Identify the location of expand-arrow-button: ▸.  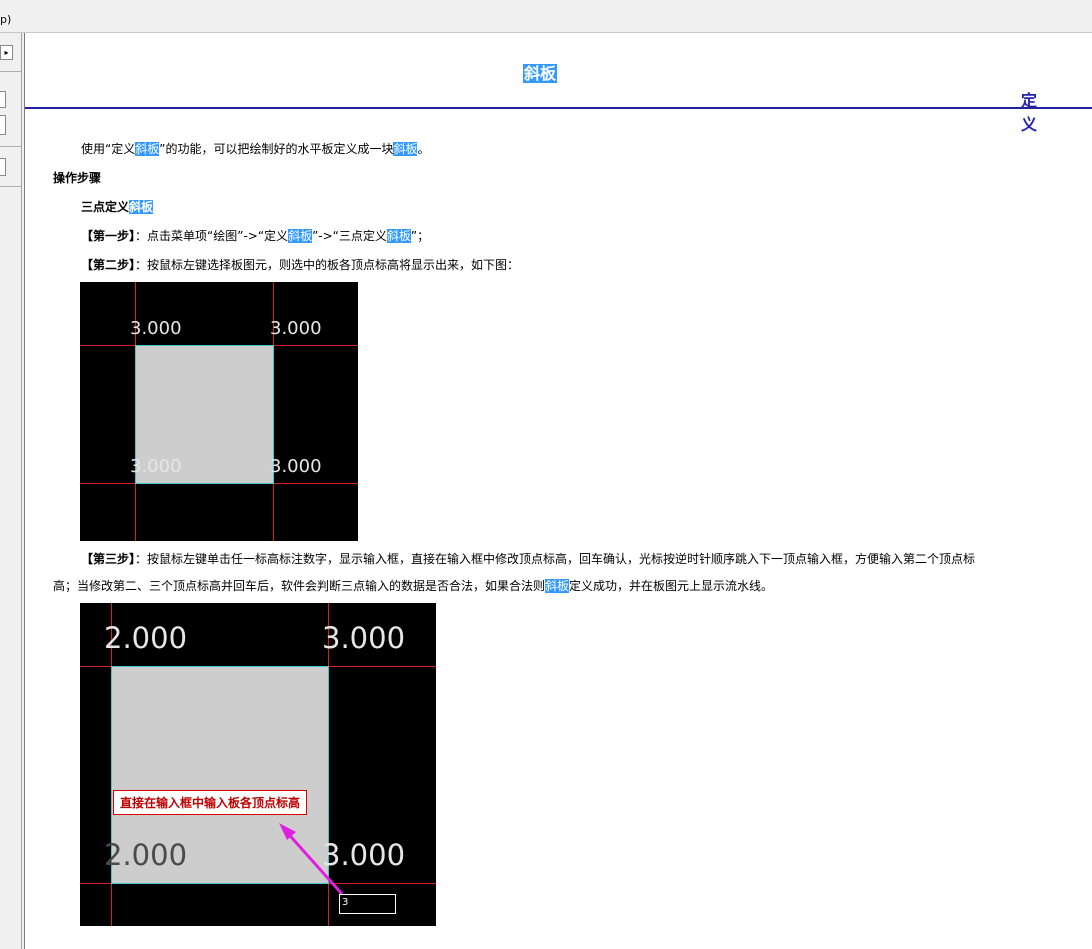
(6, 52).